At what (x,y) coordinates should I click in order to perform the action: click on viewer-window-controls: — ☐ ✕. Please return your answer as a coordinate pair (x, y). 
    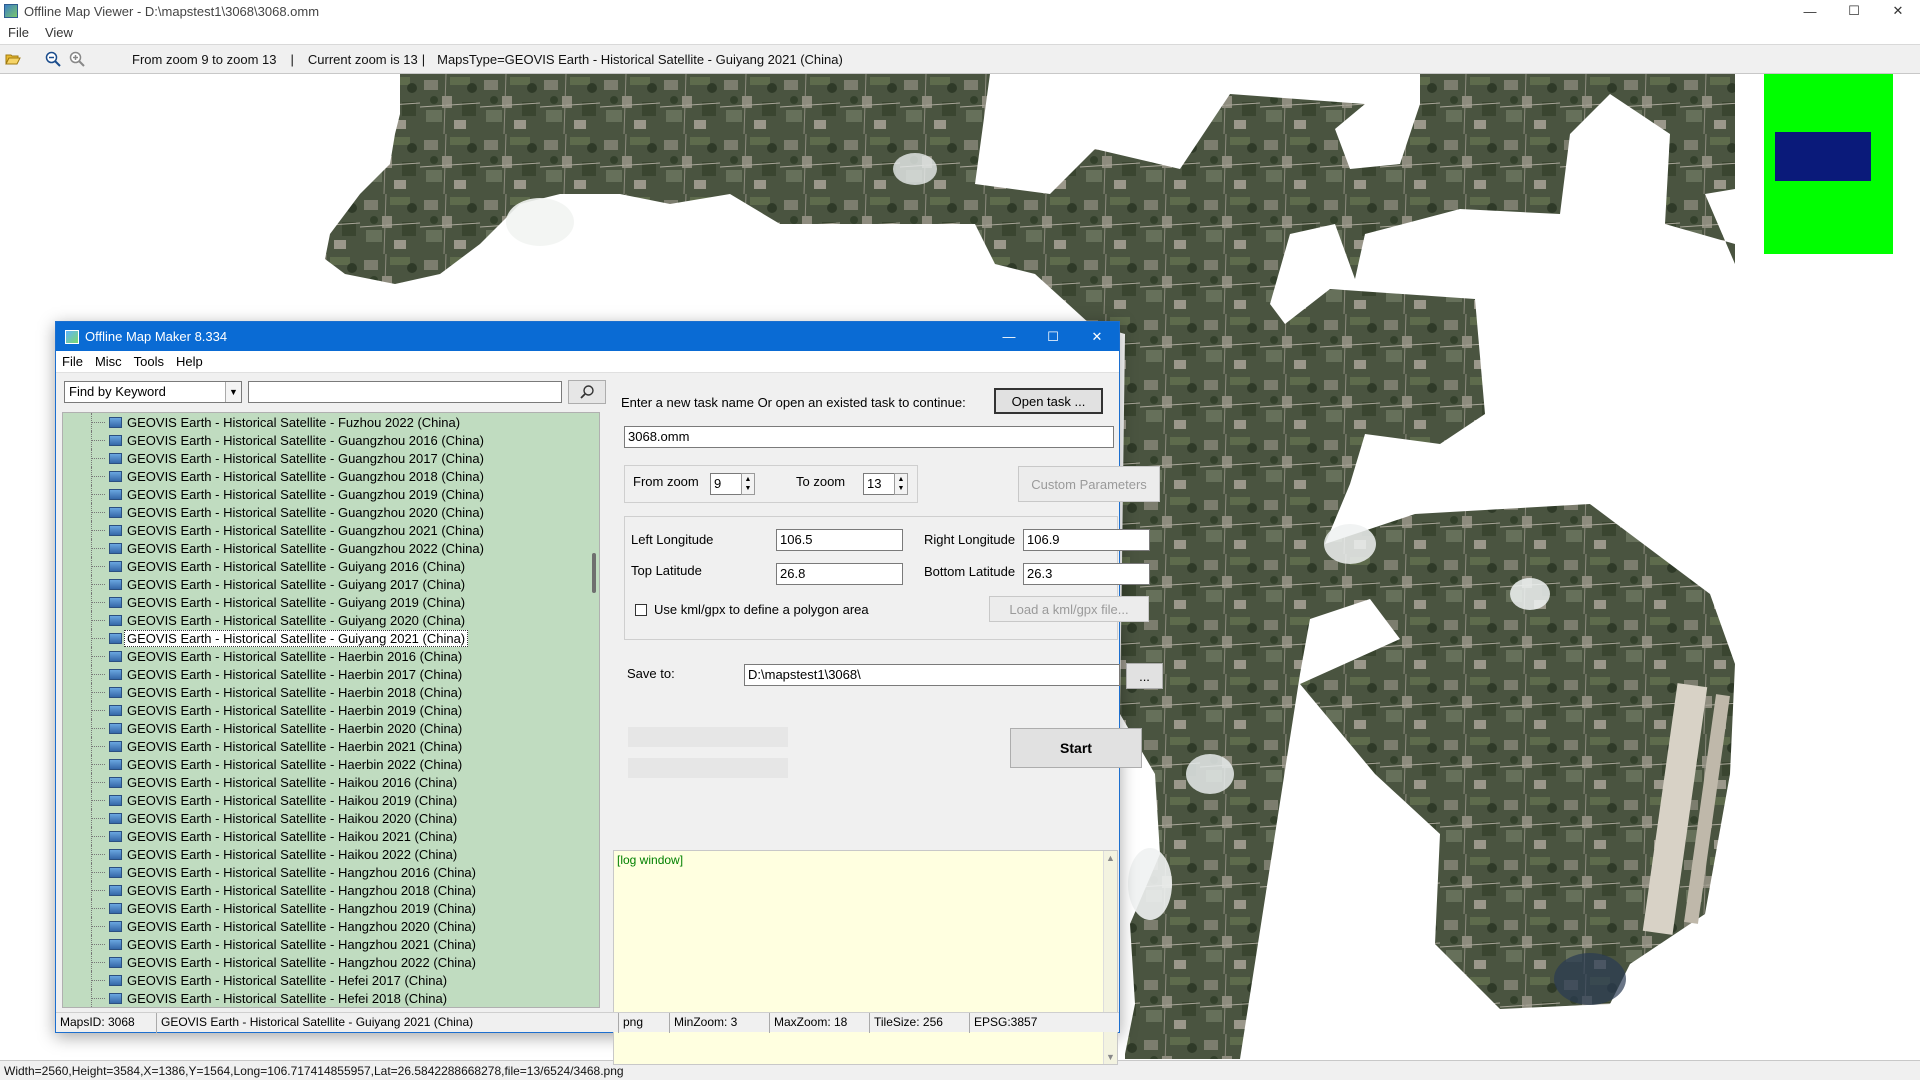
    Looking at the image, I should click on (1854, 11).